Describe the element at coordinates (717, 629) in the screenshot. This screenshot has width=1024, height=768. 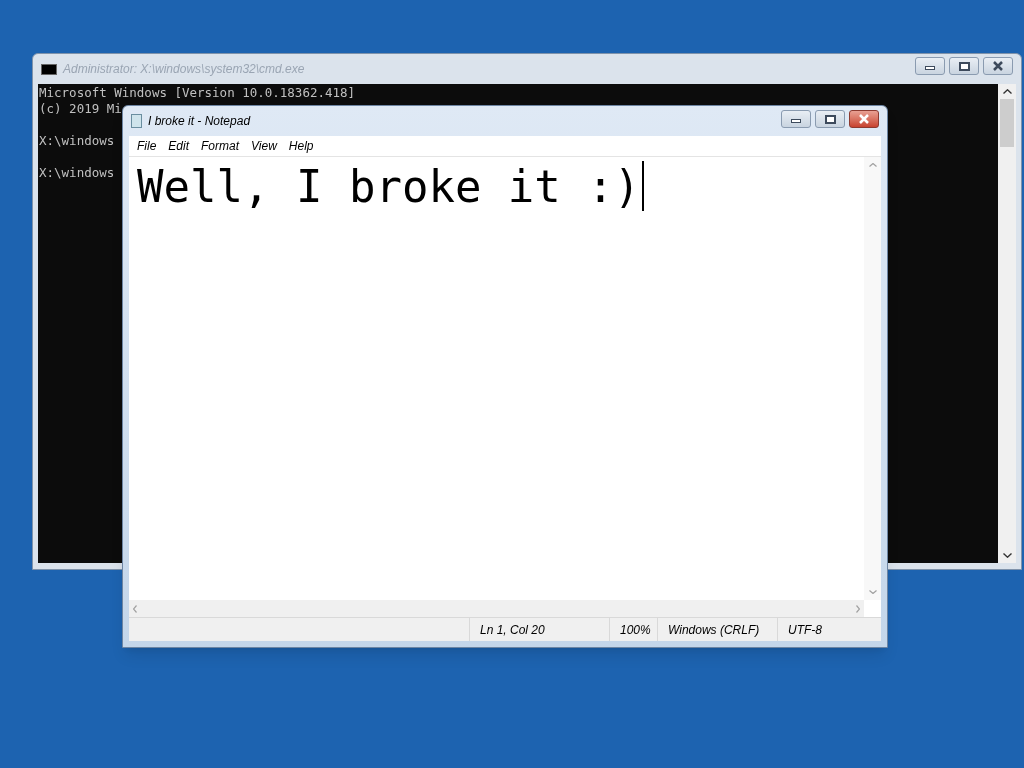
I see `status-field: Windows (CRLF)` at that location.